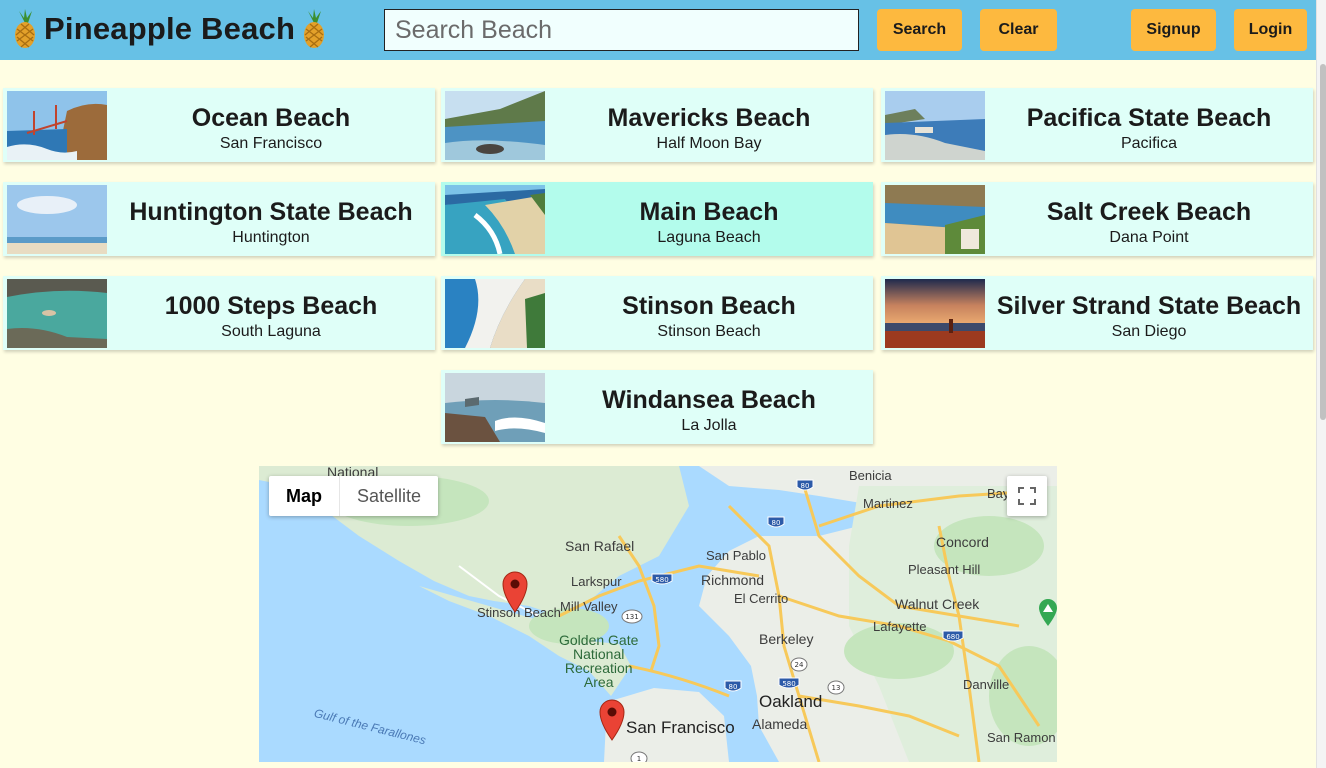 This screenshot has width=1326, height=768. I want to click on map-type-map-button: Map, so click(304, 496).